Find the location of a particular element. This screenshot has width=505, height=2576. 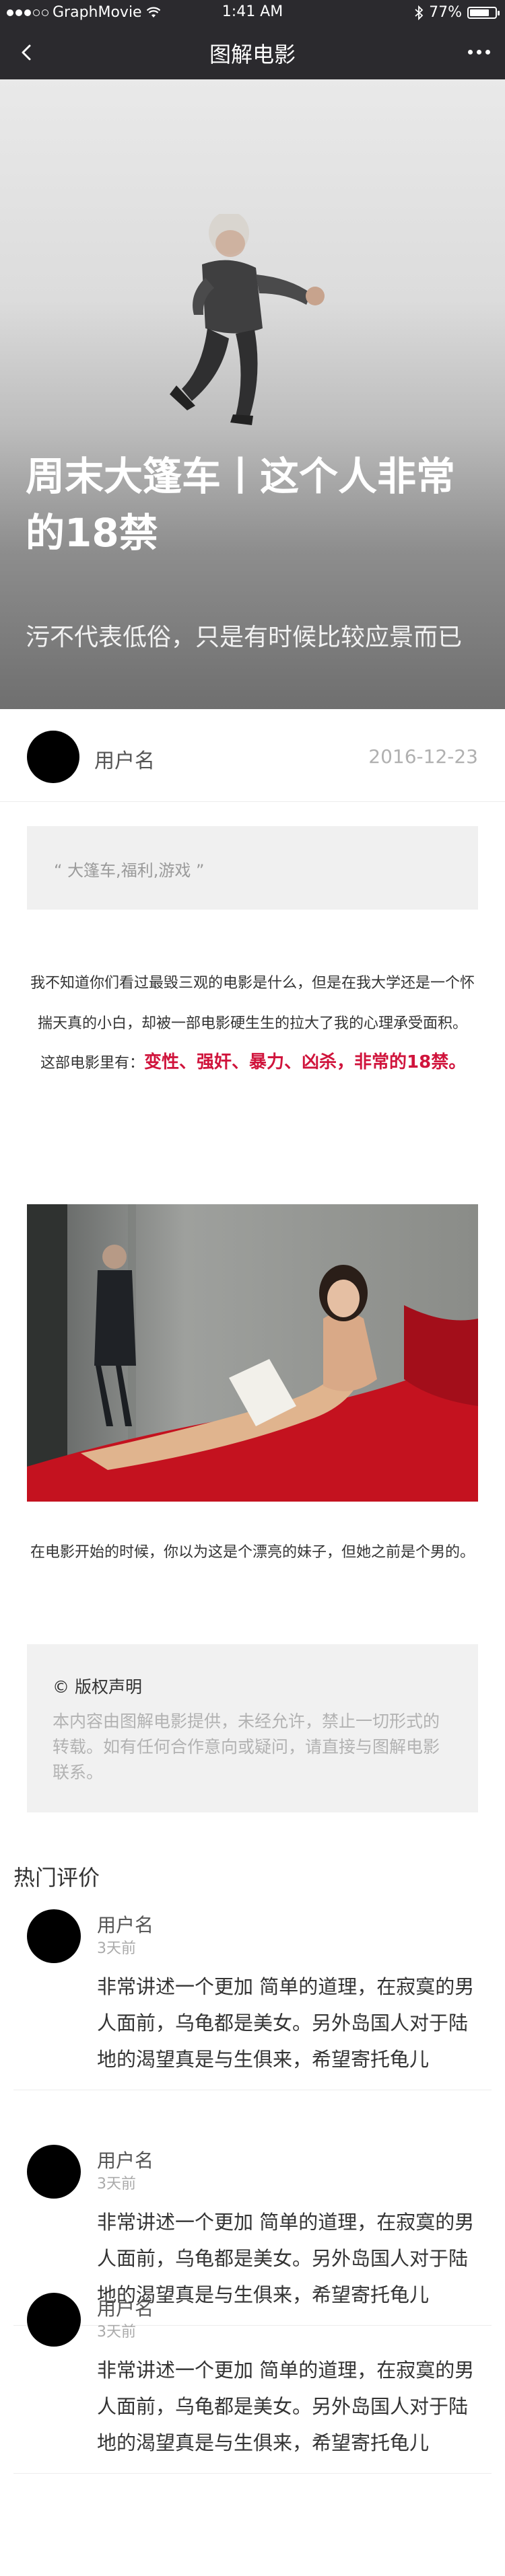

divider is located at coordinates (252, 2473).